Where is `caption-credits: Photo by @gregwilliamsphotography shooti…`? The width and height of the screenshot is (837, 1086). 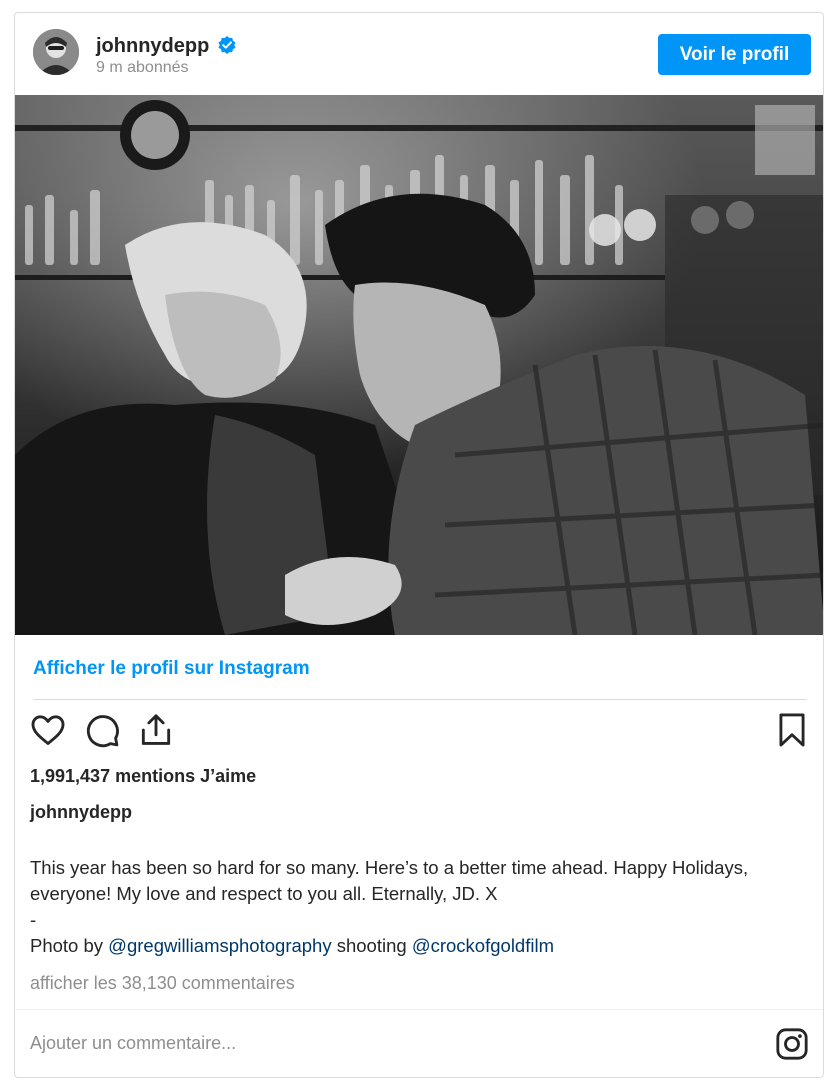 caption-credits: Photo by @gregwilliamsphotography shooti… is located at coordinates (420, 946).